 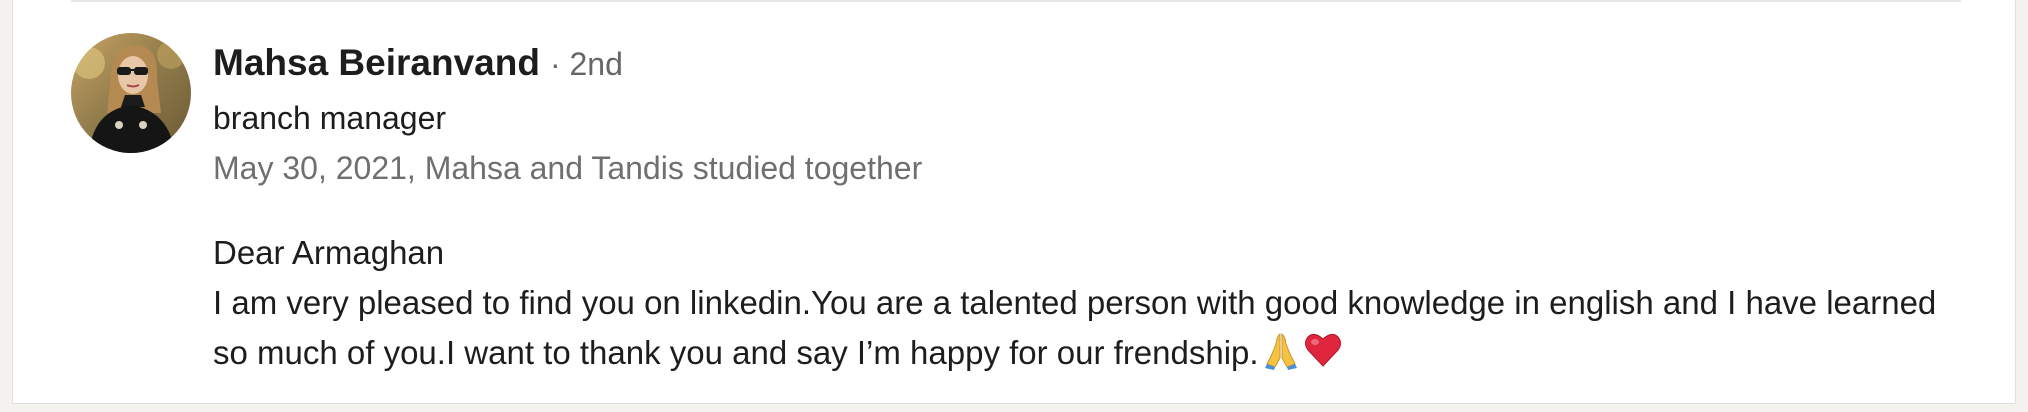 I want to click on divider, so click(x=1016, y=1).